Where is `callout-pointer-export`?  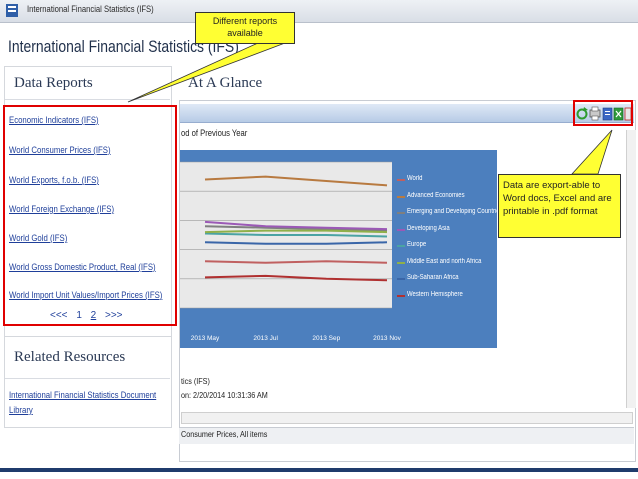
callout-pointer-export is located at coordinates (592, 152).